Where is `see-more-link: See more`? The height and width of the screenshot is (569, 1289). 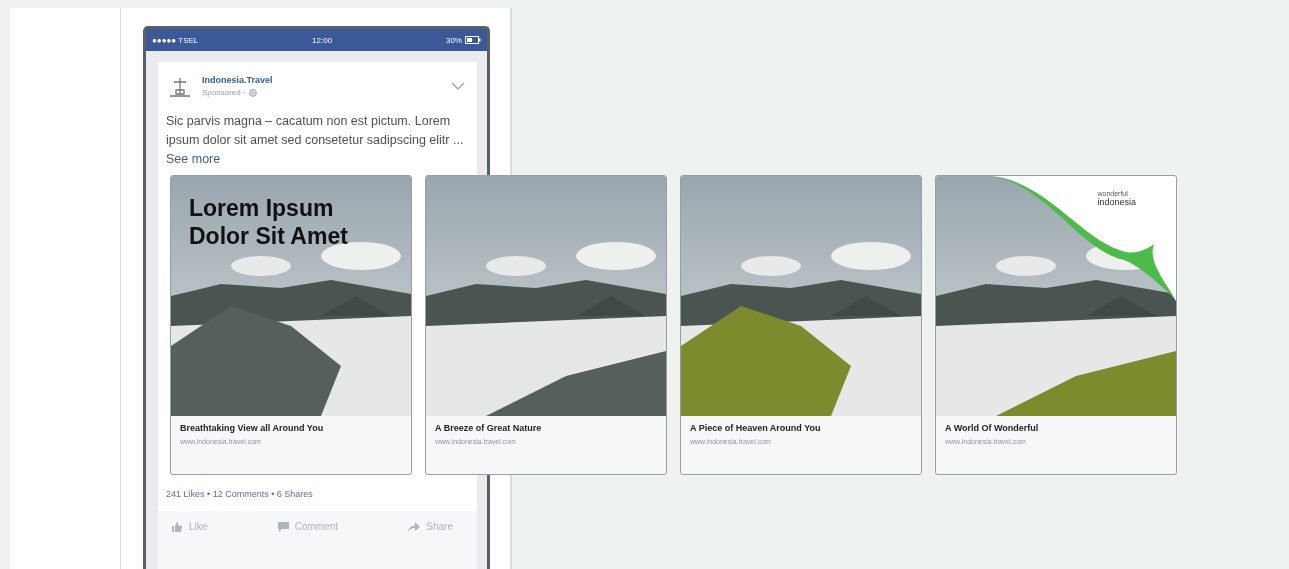 see-more-link: See more is located at coordinates (193, 159).